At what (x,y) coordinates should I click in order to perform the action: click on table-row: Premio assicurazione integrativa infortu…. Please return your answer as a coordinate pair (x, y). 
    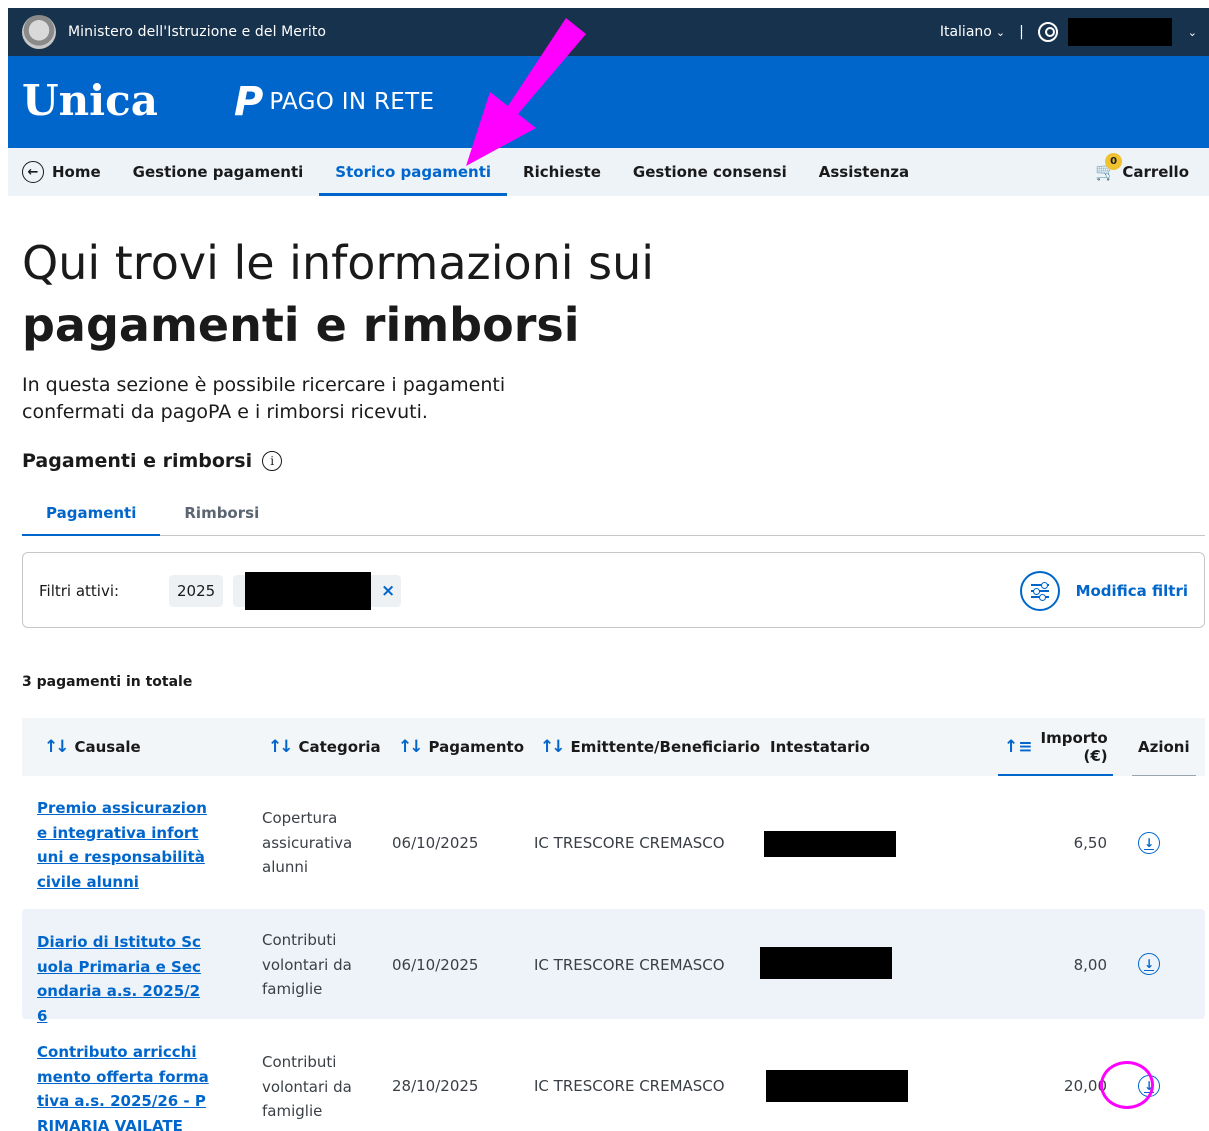
    Looking at the image, I should click on (613, 845).